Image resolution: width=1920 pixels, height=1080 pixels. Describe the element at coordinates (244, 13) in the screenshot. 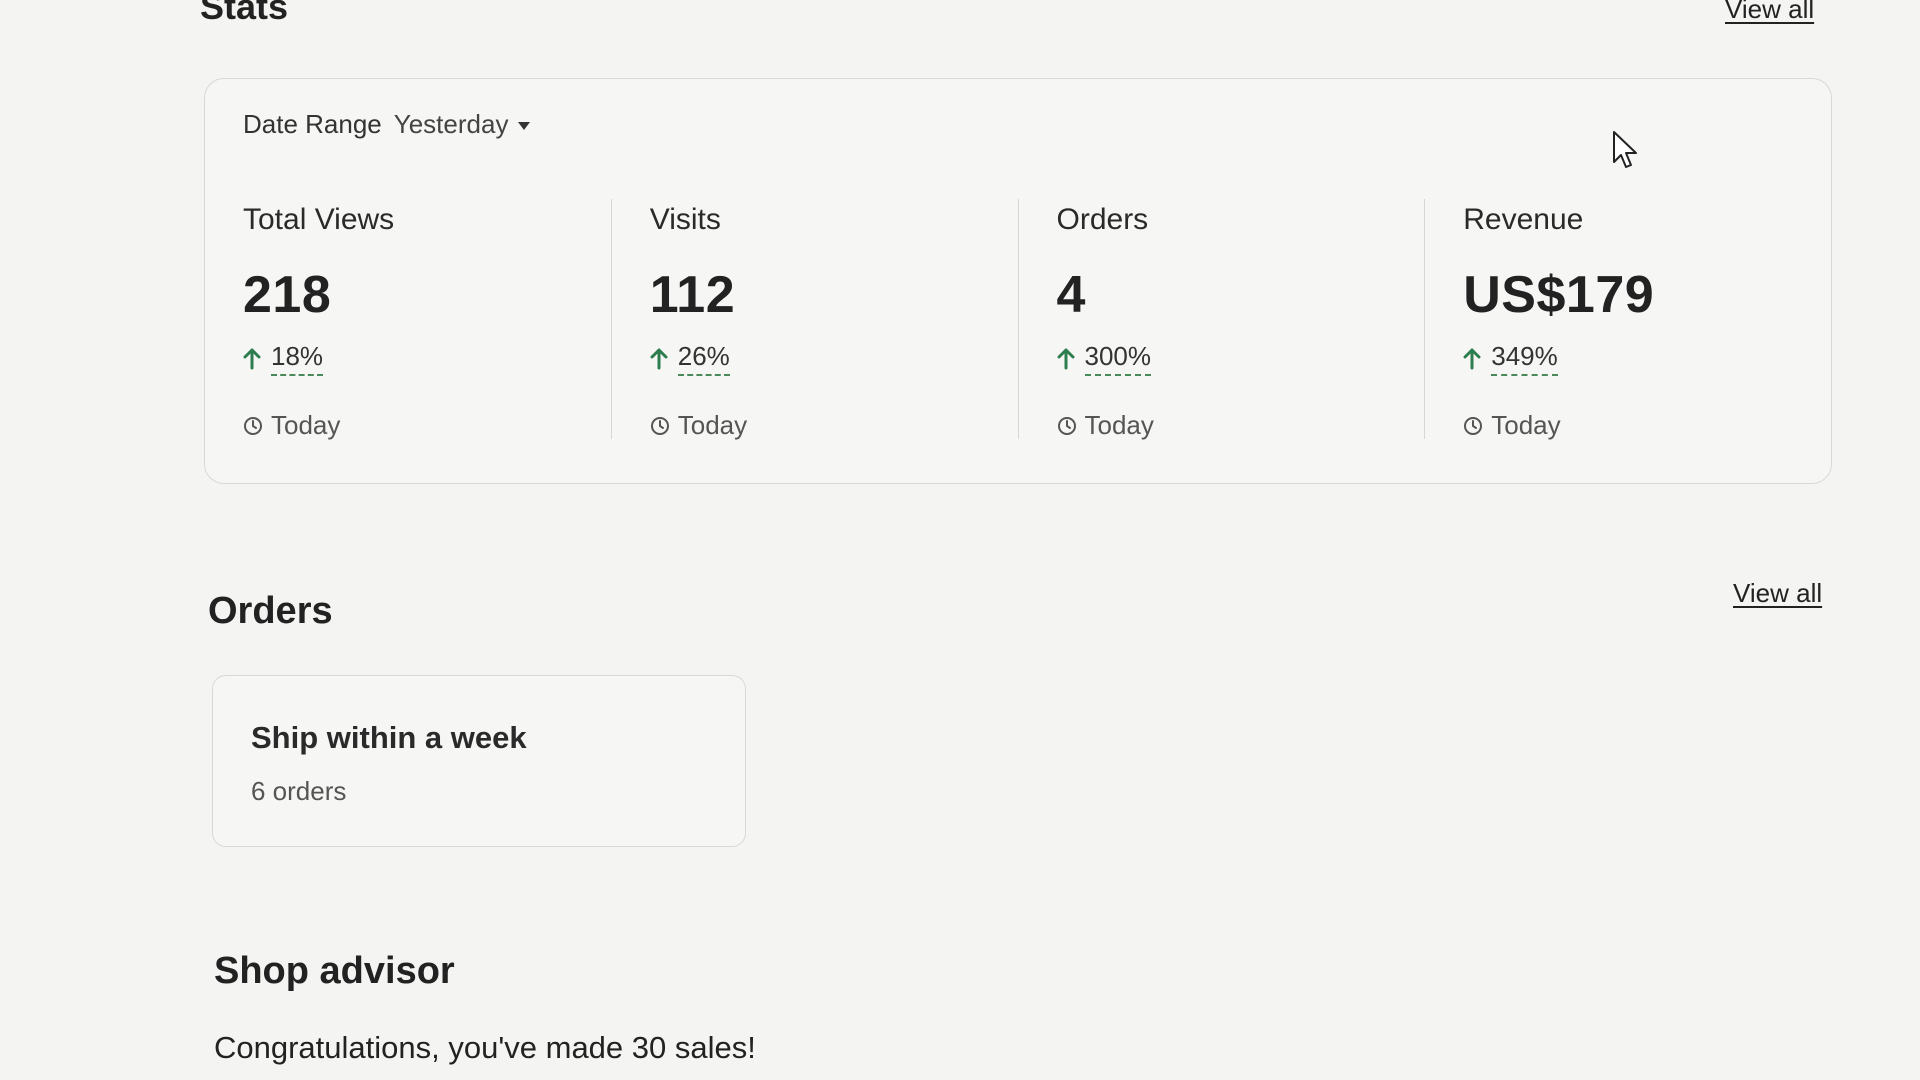

I see `stats-title: Stats` at that location.